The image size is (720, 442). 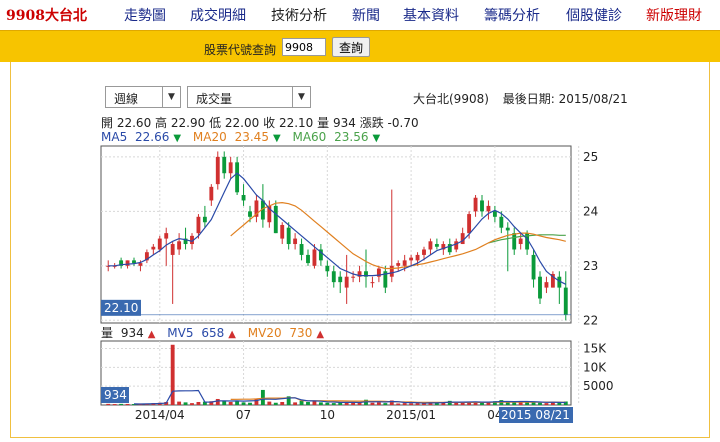 What do you see at coordinates (431, 15) in the screenshot?
I see `nav-item-basic-info: 基本資料` at bounding box center [431, 15].